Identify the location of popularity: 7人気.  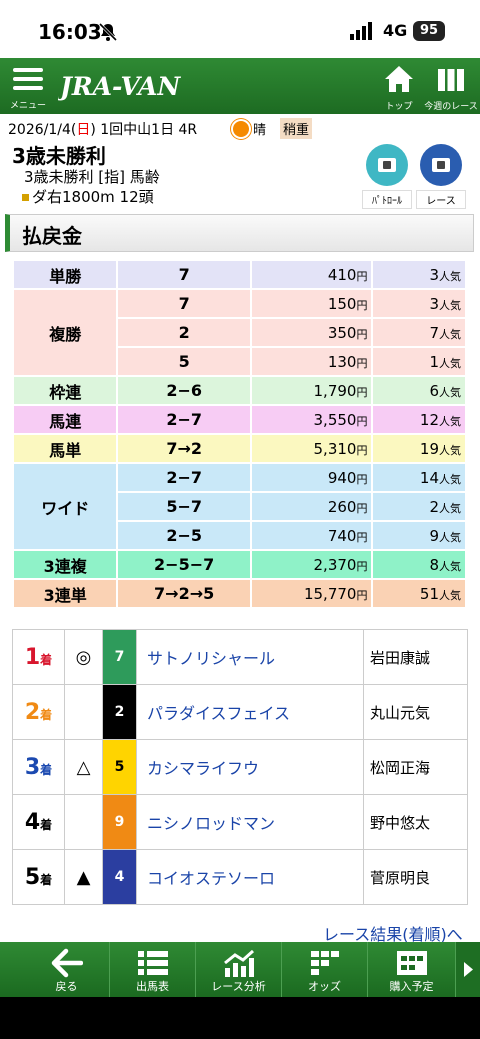
(419, 332).